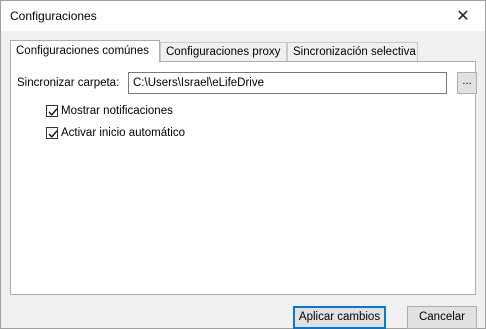 This screenshot has height=329, width=486. What do you see at coordinates (53, 16) in the screenshot?
I see `window-title: Configuraciones` at bounding box center [53, 16].